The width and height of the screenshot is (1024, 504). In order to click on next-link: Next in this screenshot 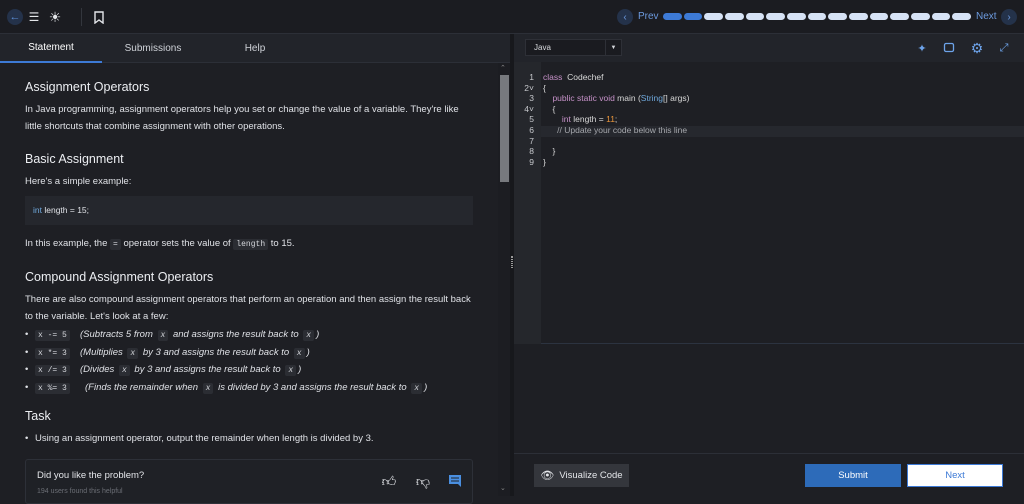, I will do `click(986, 16)`.